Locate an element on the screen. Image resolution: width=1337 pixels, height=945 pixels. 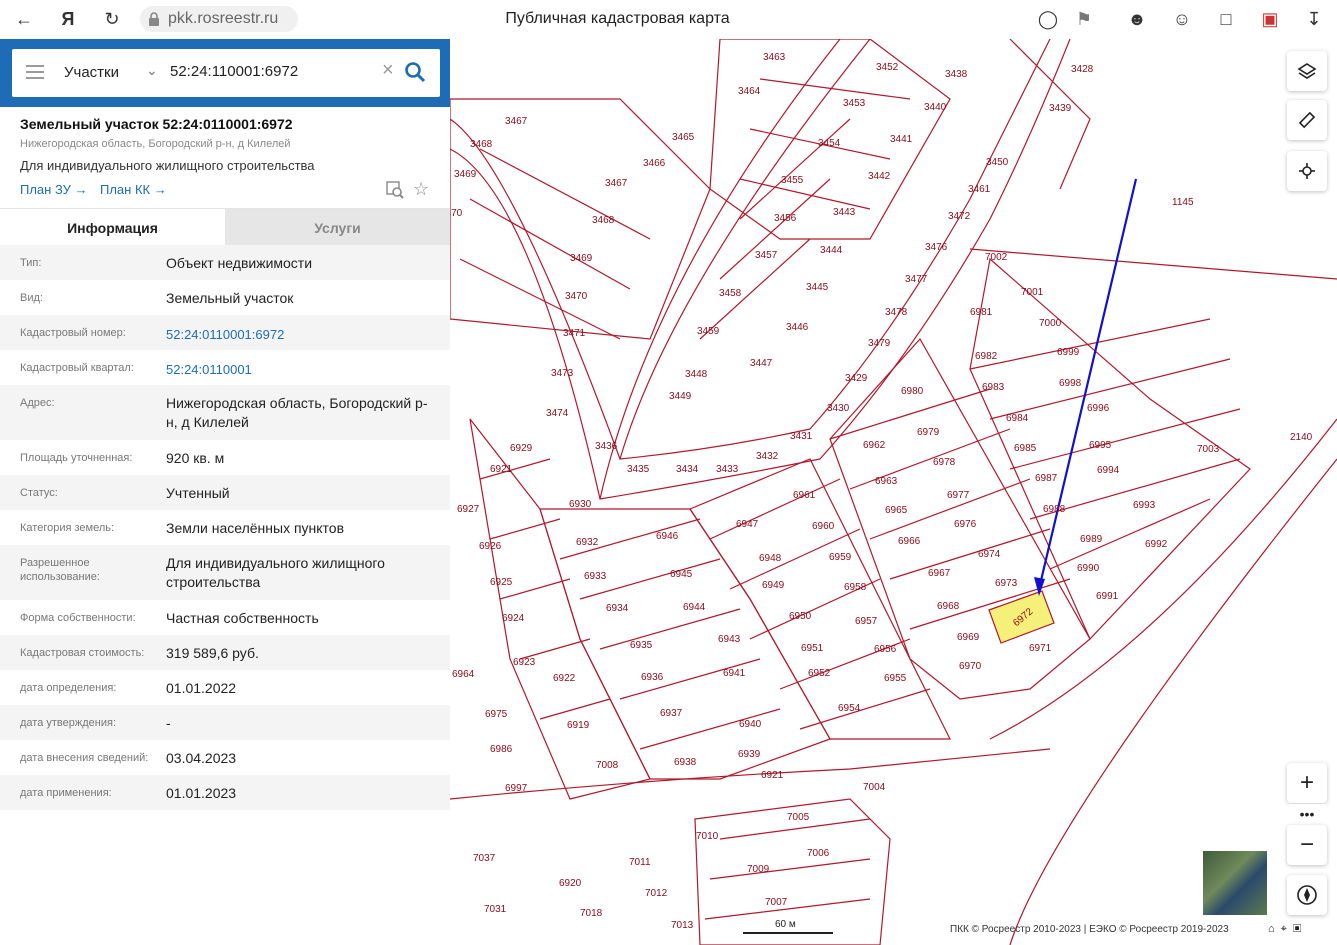
parcel-number-label: 3464 is located at coordinates (749, 91).